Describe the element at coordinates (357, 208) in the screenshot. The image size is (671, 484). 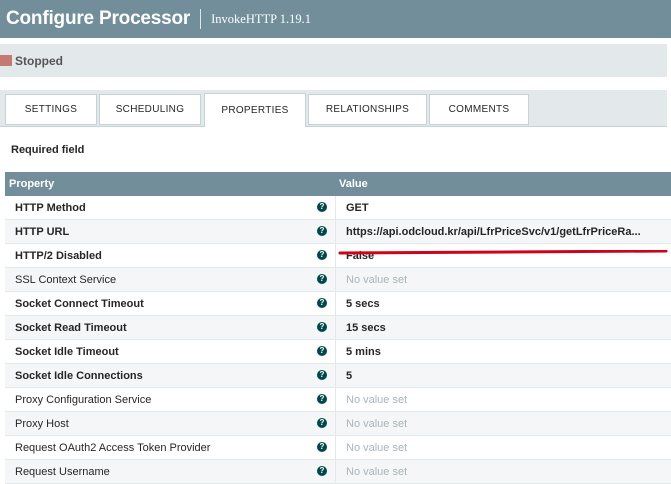
I see `property-value: GET` at that location.